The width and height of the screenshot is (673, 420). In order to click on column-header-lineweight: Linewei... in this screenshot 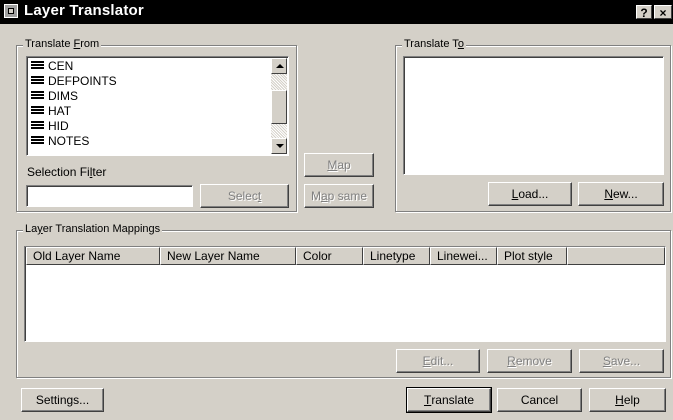, I will do `click(463, 256)`.